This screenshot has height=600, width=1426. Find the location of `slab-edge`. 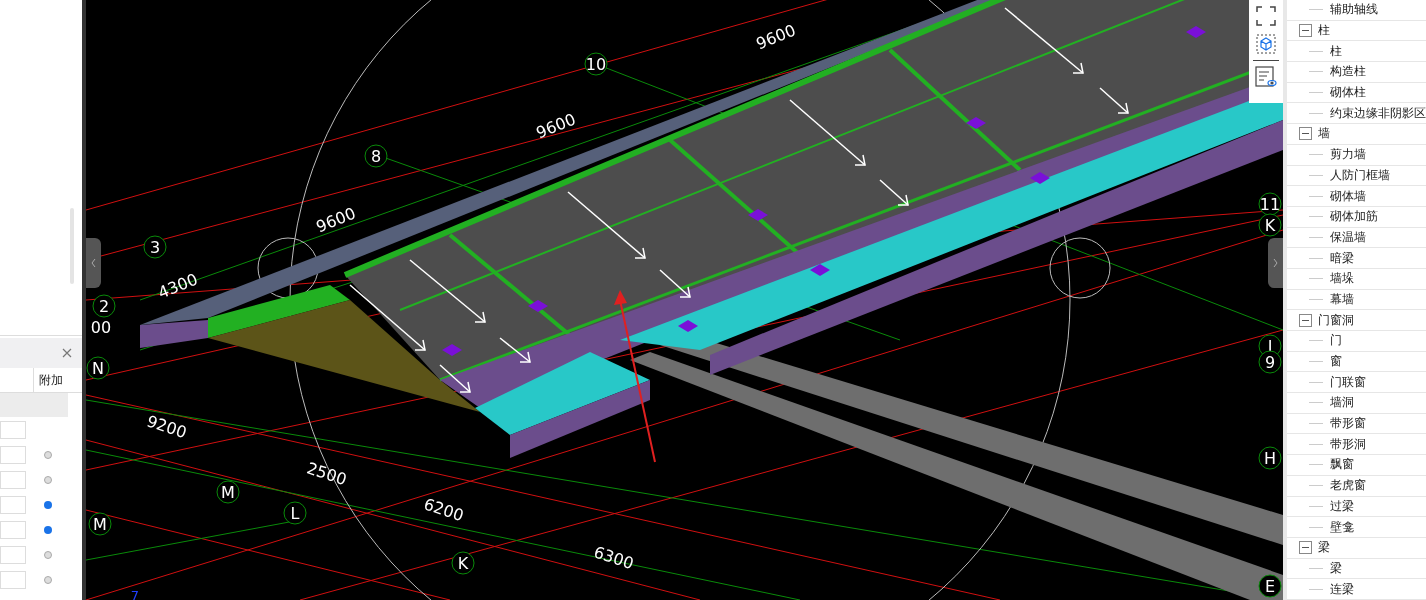

slab-edge is located at coordinates (174, 334).